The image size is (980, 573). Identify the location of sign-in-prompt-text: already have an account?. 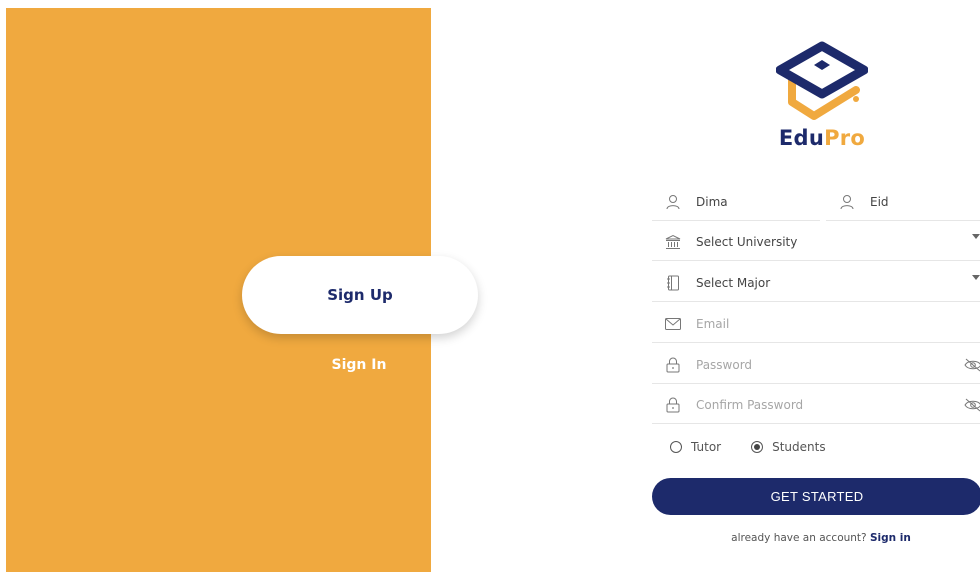
(799, 538).